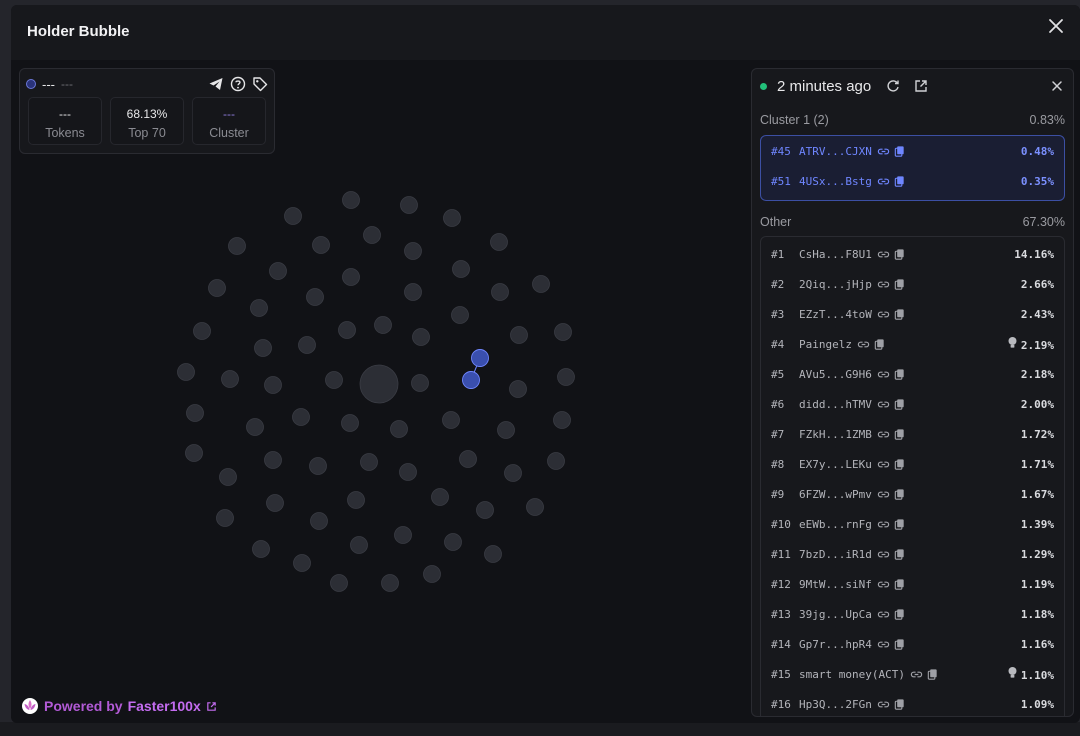 The height and width of the screenshot is (736, 1080). What do you see at coordinates (835, 314) in the screenshot?
I see `holder-address: EZzT...4toW` at bounding box center [835, 314].